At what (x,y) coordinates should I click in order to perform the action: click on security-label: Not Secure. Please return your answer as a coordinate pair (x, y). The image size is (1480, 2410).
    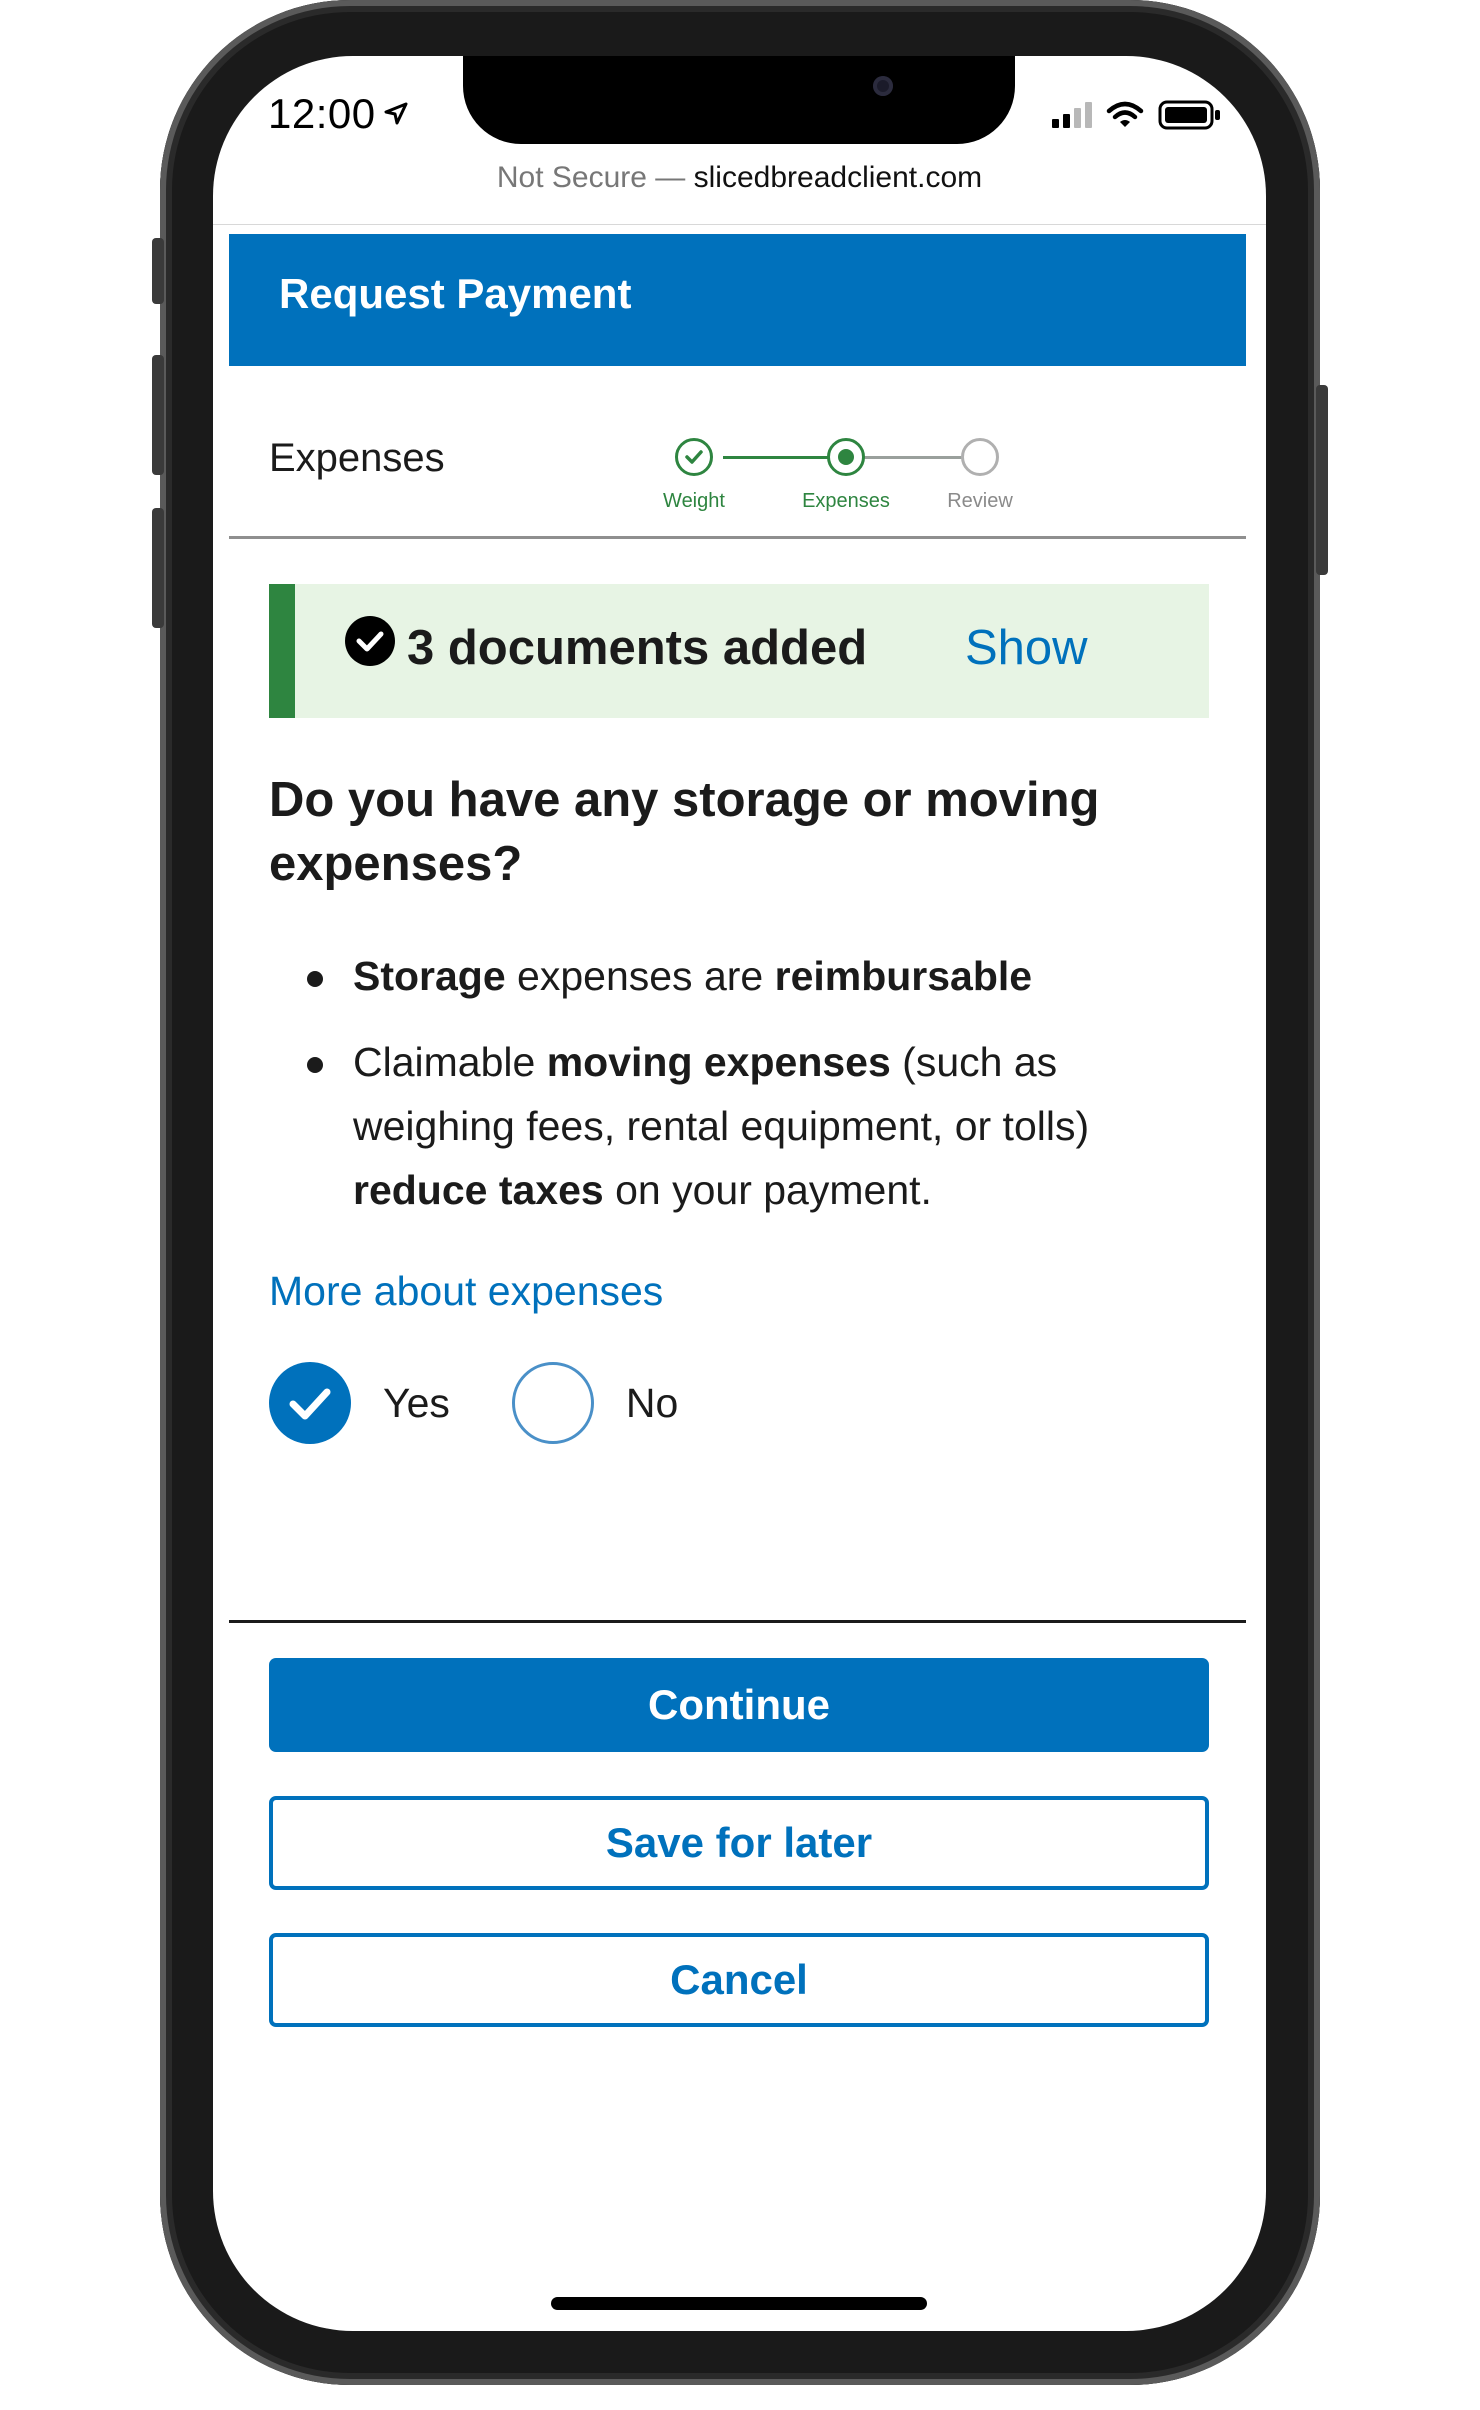
    Looking at the image, I should click on (571, 177).